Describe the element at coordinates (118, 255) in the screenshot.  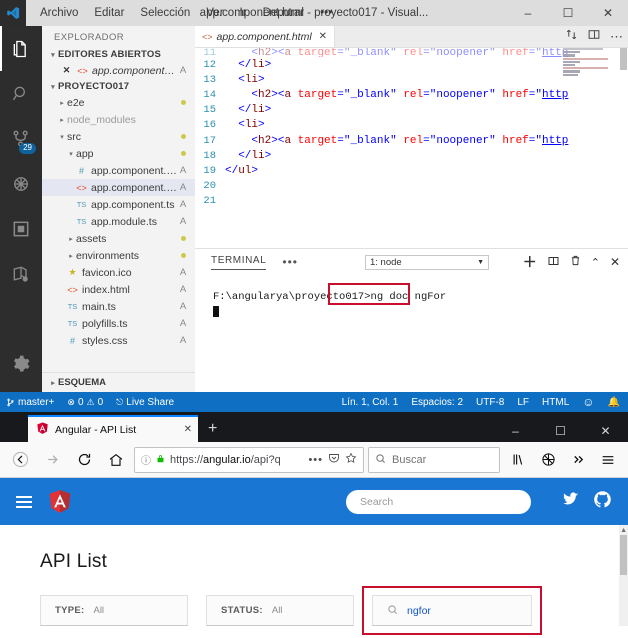
I see `file-tree-item: ▸ environments` at that location.